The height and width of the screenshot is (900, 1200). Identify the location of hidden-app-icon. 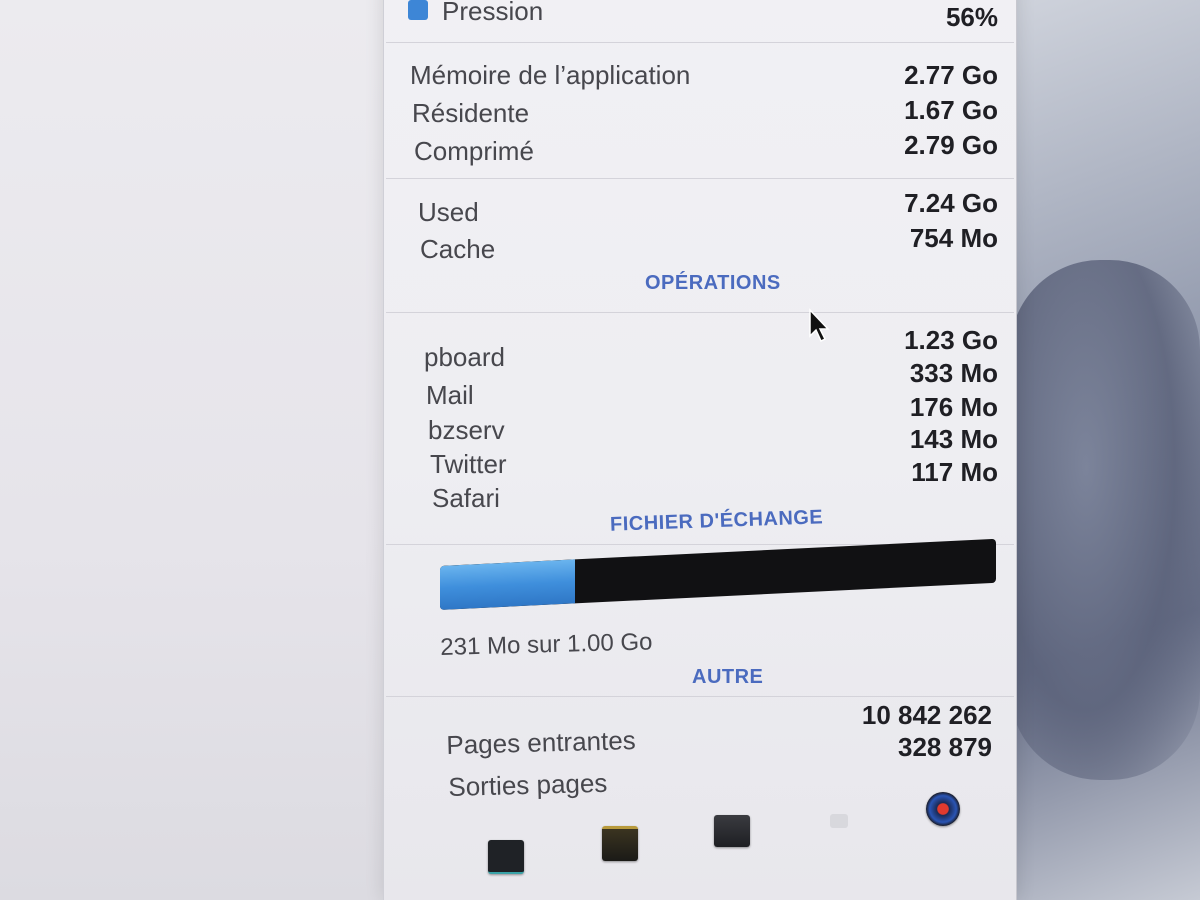
(839, 821).